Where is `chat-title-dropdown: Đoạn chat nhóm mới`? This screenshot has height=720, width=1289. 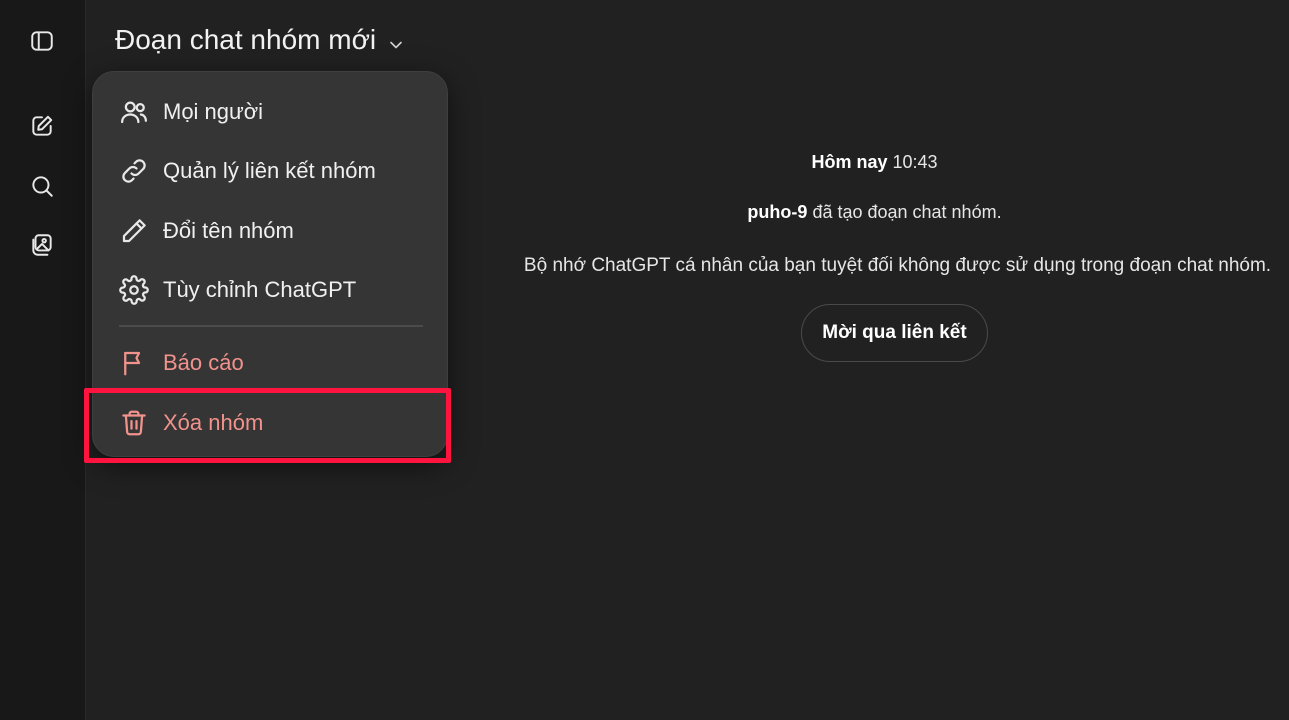 chat-title-dropdown: Đoạn chat nhóm mới is located at coordinates (260, 40).